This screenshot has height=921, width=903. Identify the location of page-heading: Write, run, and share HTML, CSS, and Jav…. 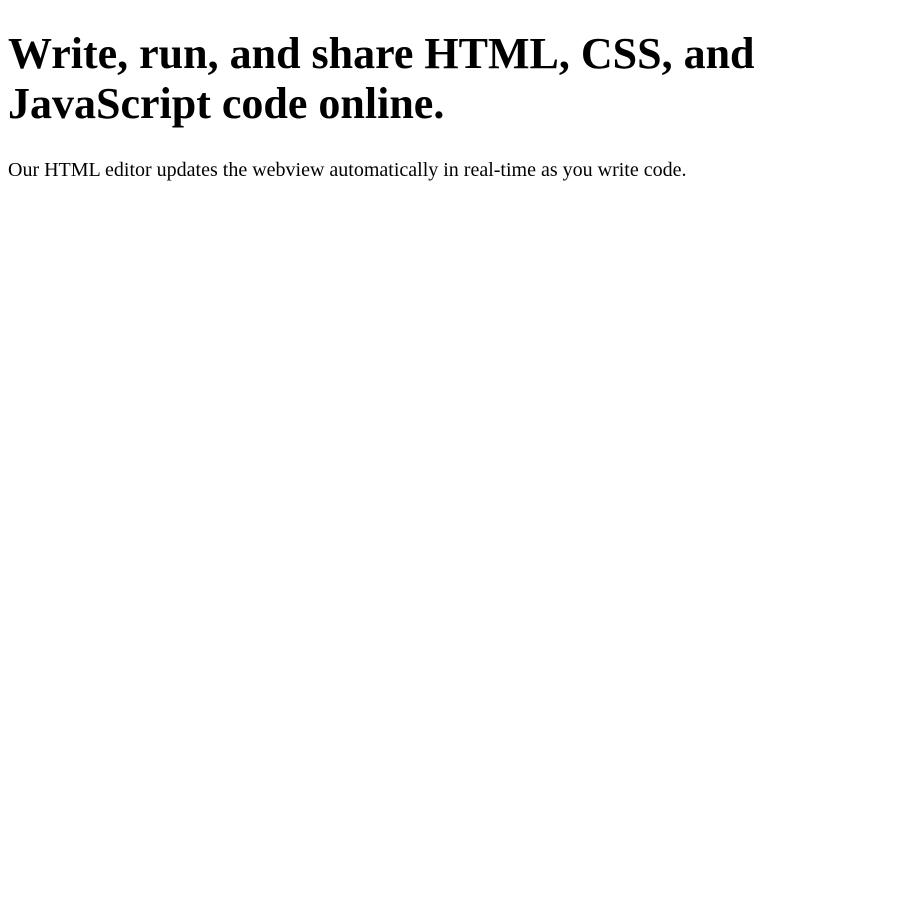
(381, 78).